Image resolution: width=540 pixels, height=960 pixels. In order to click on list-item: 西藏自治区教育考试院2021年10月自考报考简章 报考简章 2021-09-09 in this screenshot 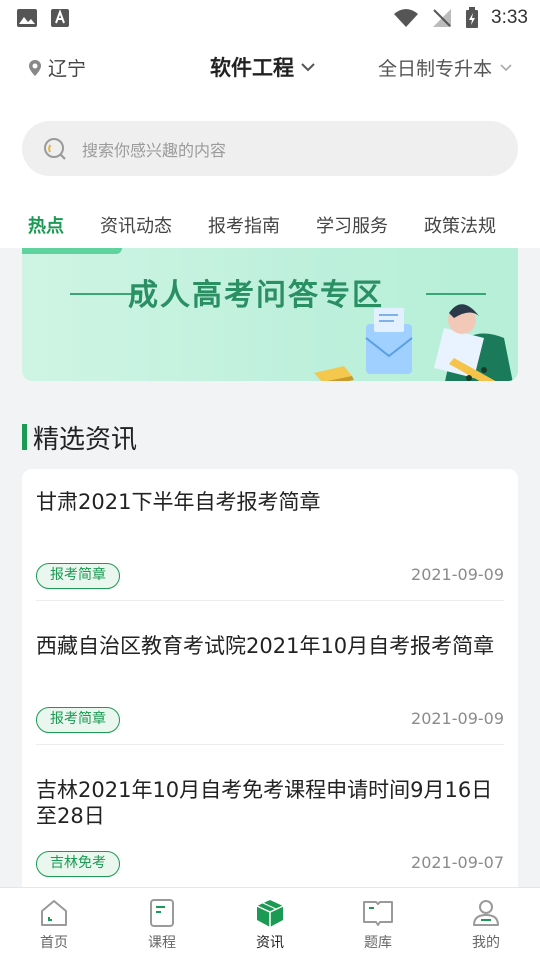, I will do `click(270, 689)`.